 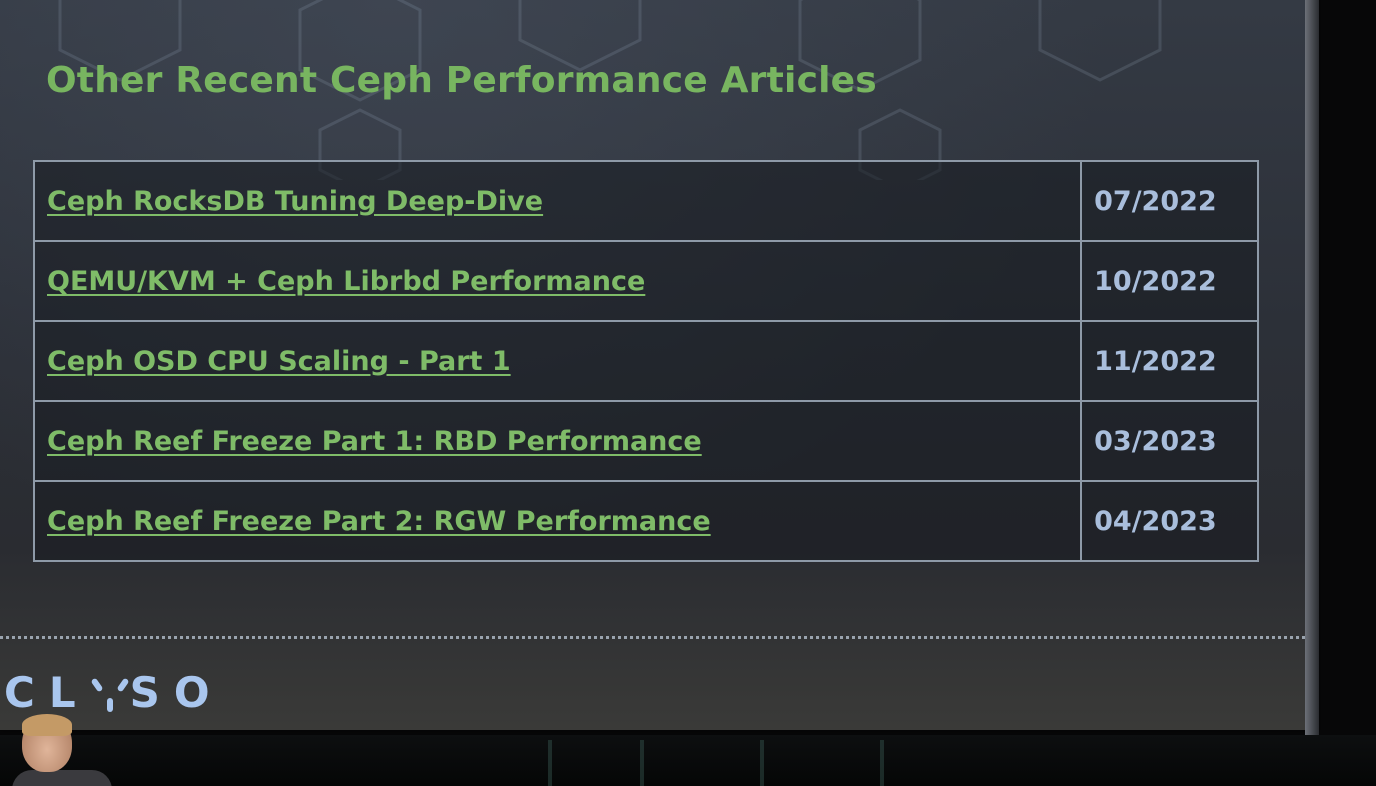 What do you see at coordinates (652, 637) in the screenshot?
I see `footer-divider` at bounding box center [652, 637].